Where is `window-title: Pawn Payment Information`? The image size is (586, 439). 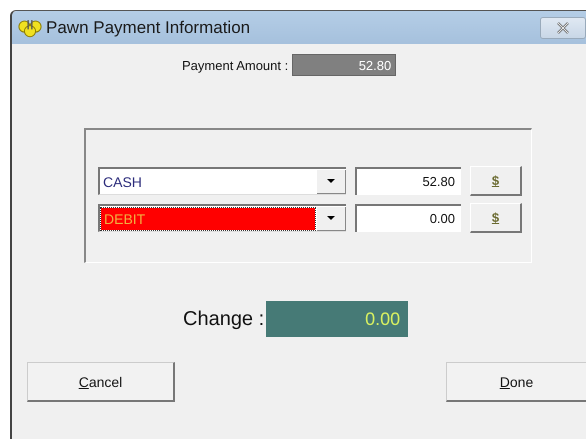
window-title: Pawn Payment Information is located at coordinates (149, 28).